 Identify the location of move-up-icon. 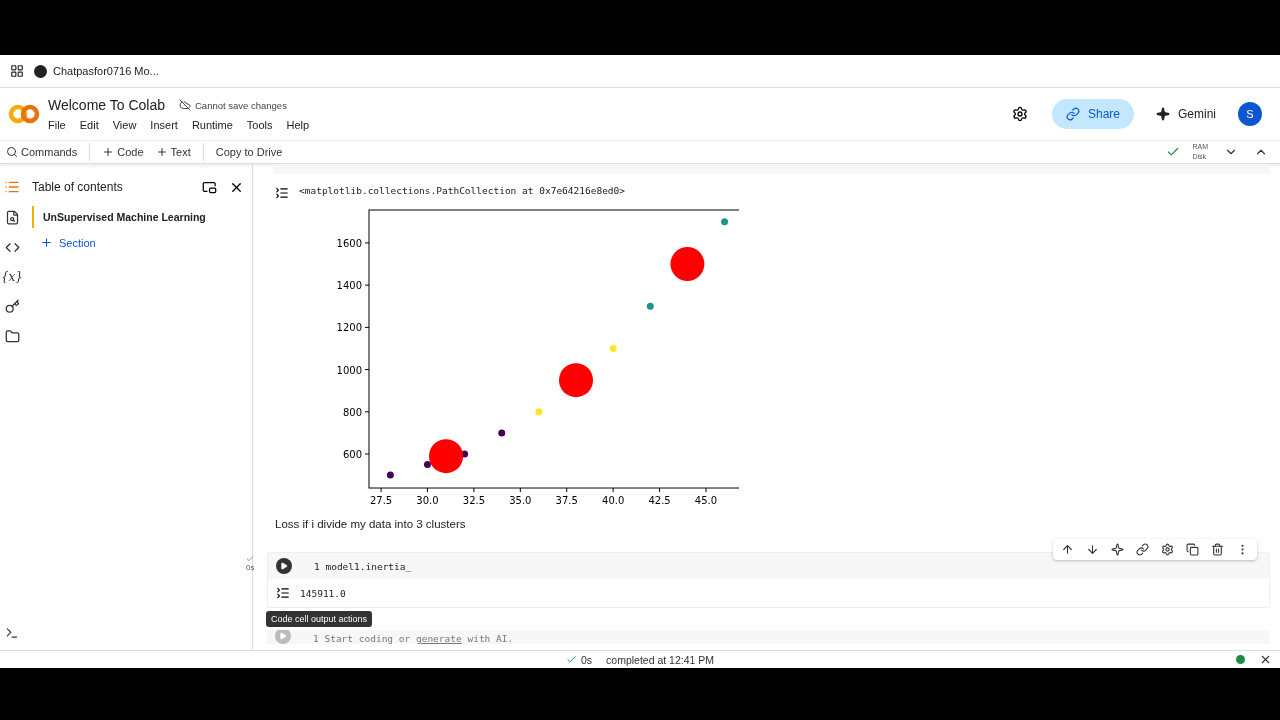
(1067, 549).